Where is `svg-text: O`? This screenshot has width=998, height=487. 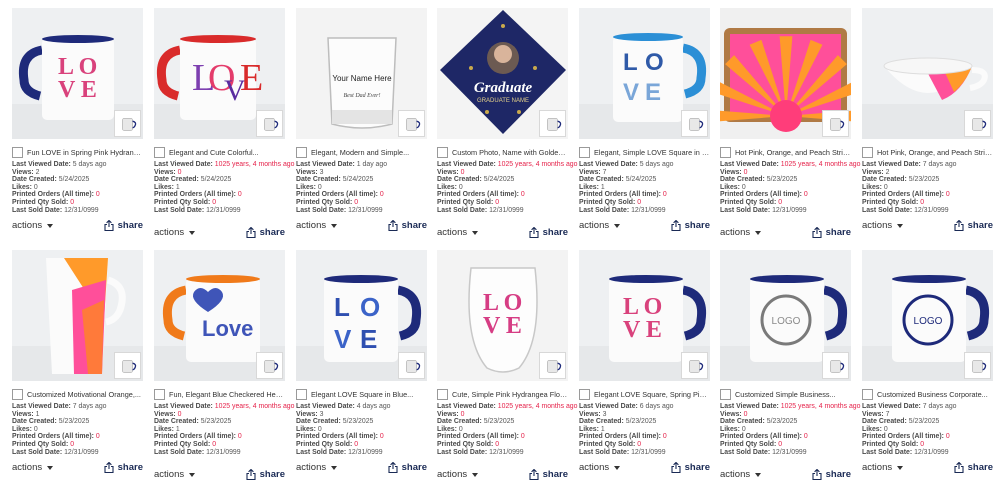 svg-text: O is located at coordinates (370, 307).